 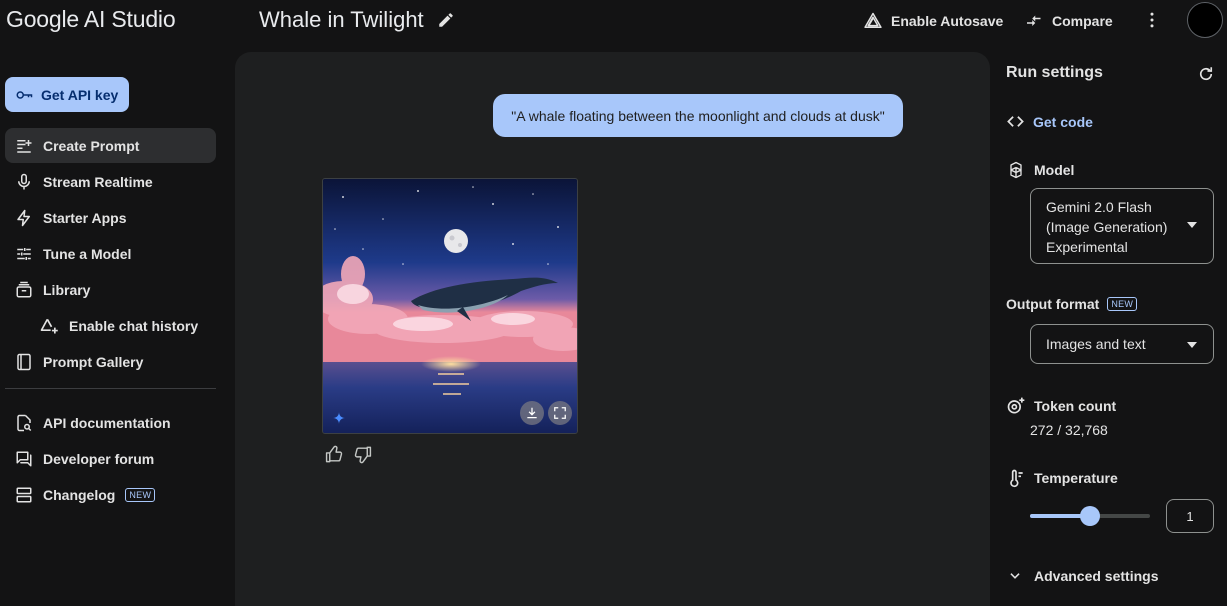 What do you see at coordinates (1087, 247) in the screenshot?
I see `model-select-line-3: Experimental` at bounding box center [1087, 247].